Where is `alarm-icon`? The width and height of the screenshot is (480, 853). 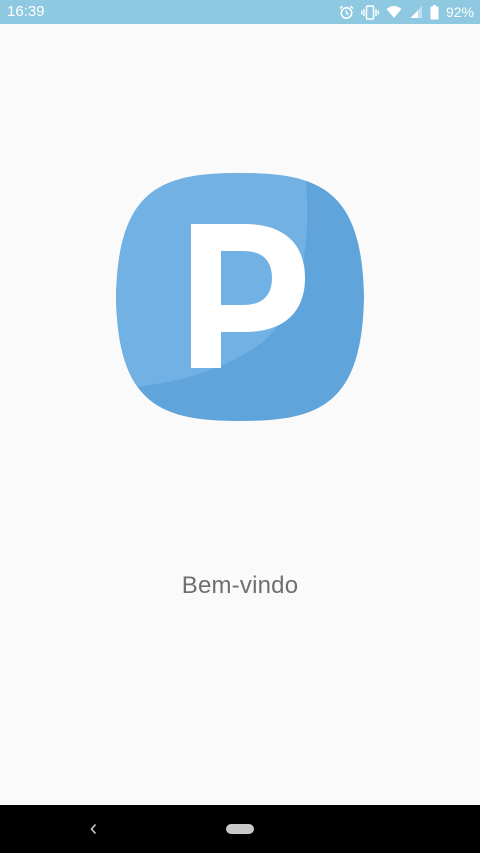 alarm-icon is located at coordinates (346, 12).